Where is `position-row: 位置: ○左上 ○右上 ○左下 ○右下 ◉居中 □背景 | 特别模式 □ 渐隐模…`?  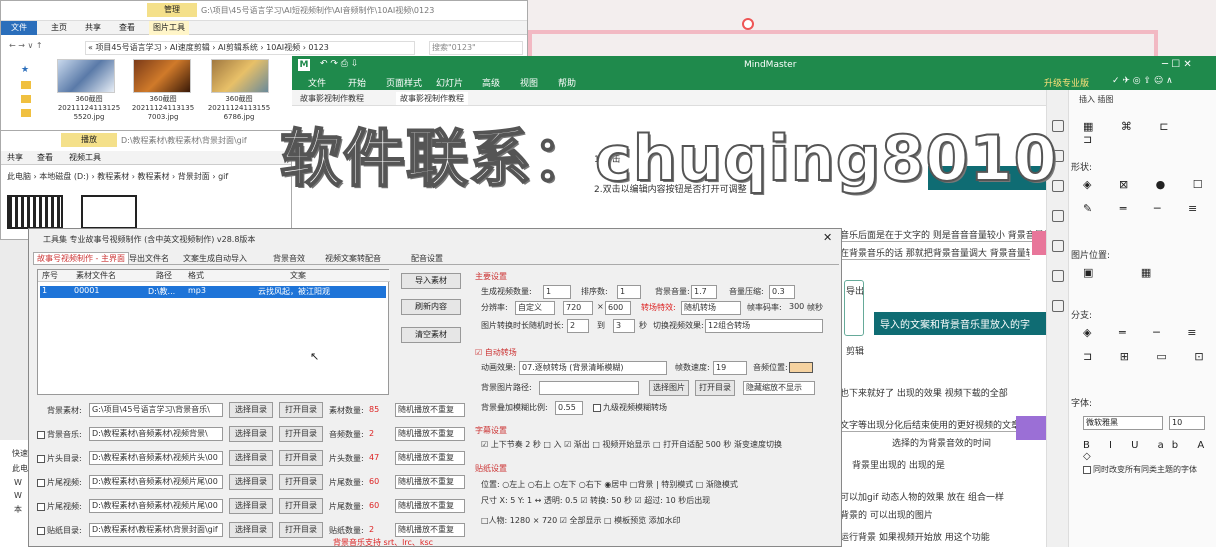
position-row: 位置: ○左上 ○右上 ○左下 ○右下 ◉居中 □背景 | 特别模式 □ 渐隐模… is located at coordinates (657, 484).